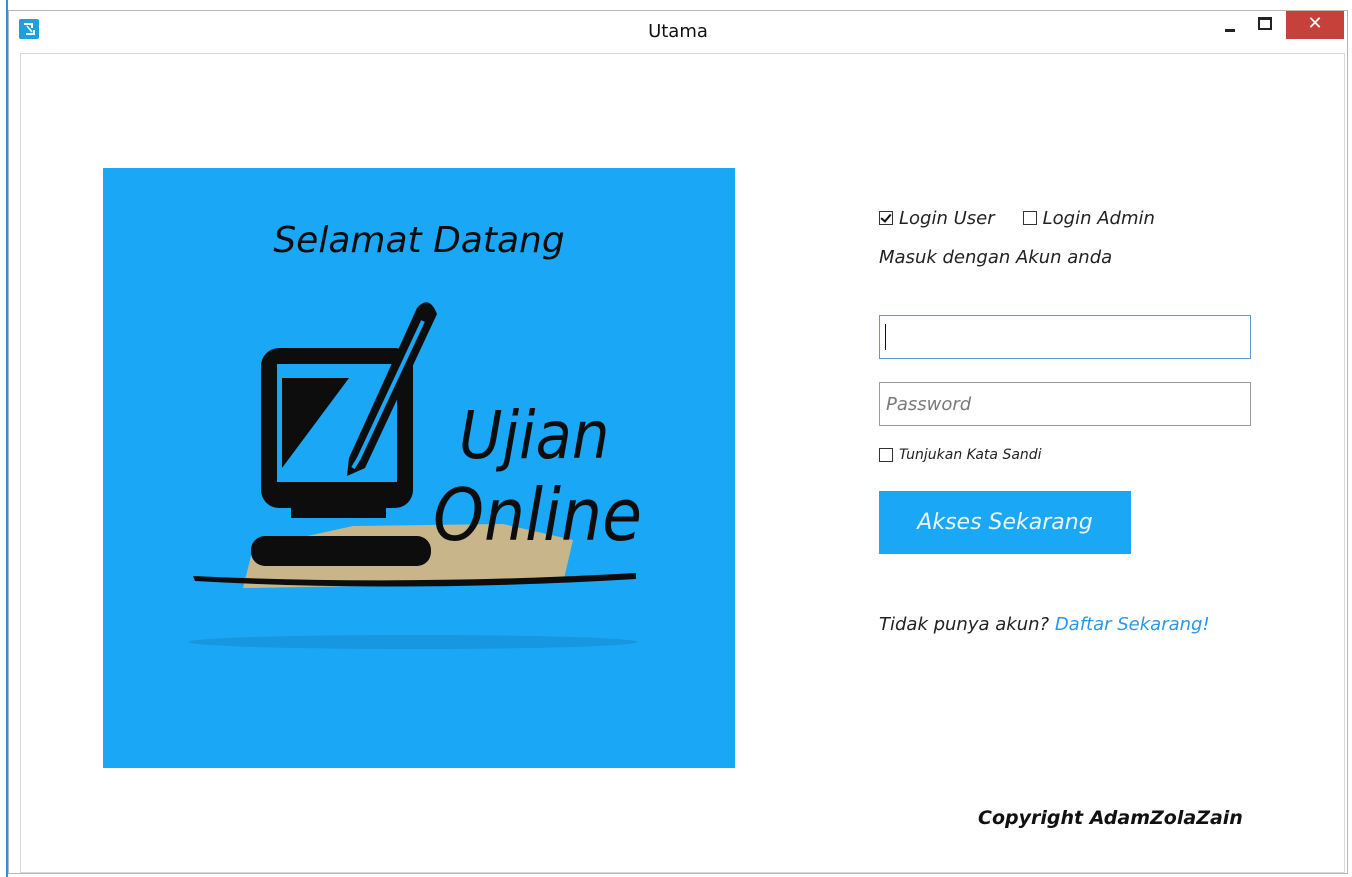 The width and height of the screenshot is (1352, 877). I want to click on login-admin-checkbox, so click(1029, 218).